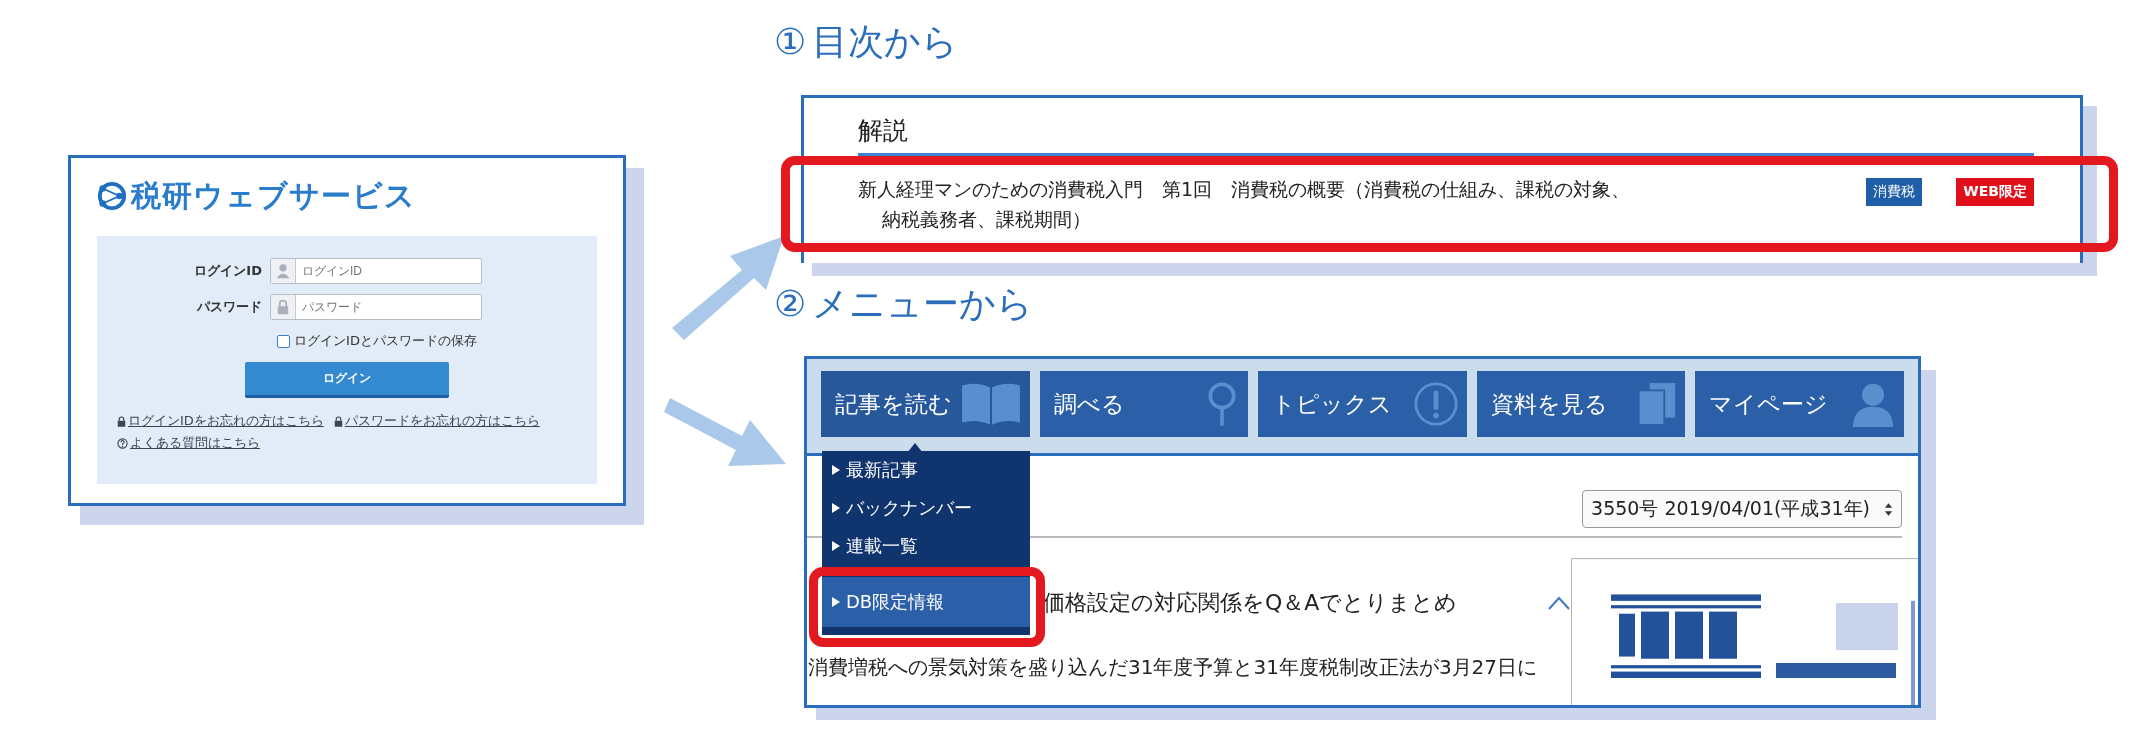 The image size is (2129, 742). Describe the element at coordinates (926, 602) in the screenshot. I see `menu-item: DB限定情報` at that location.